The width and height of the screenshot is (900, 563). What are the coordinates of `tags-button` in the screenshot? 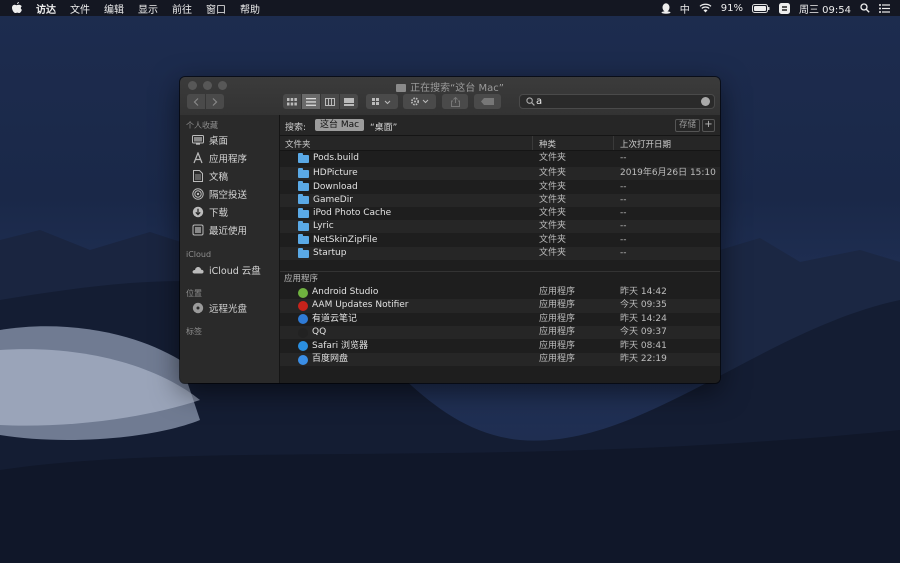 It's located at (487, 101).